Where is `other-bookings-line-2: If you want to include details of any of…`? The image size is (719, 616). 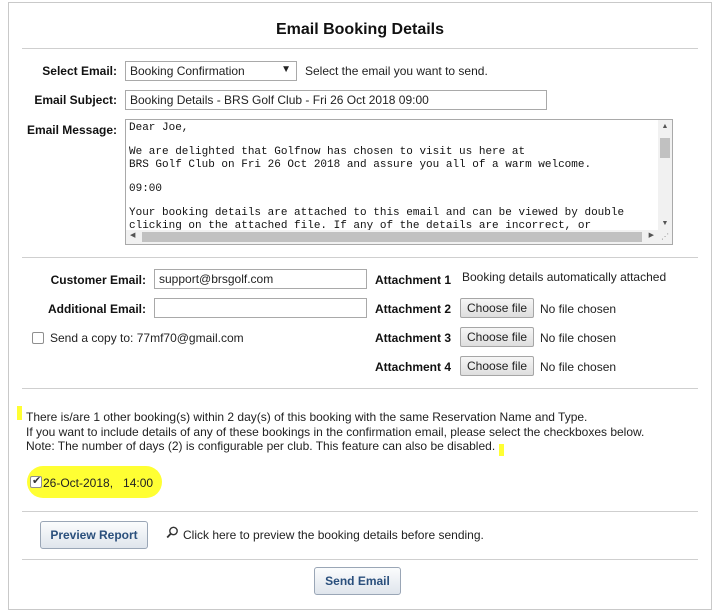
other-bookings-line-2: If you want to include details of any of… is located at coordinates (335, 432).